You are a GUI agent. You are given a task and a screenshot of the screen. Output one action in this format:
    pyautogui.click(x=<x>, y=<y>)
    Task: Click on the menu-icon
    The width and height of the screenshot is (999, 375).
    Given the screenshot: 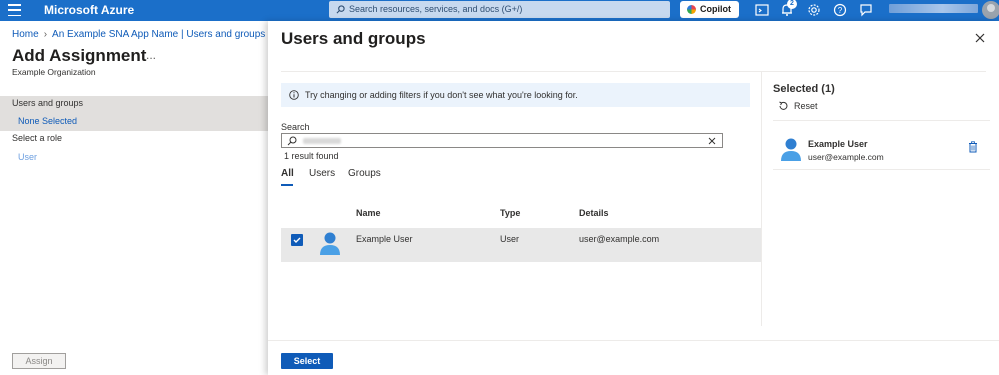 What is the action you would take?
    pyautogui.click(x=14, y=10)
    